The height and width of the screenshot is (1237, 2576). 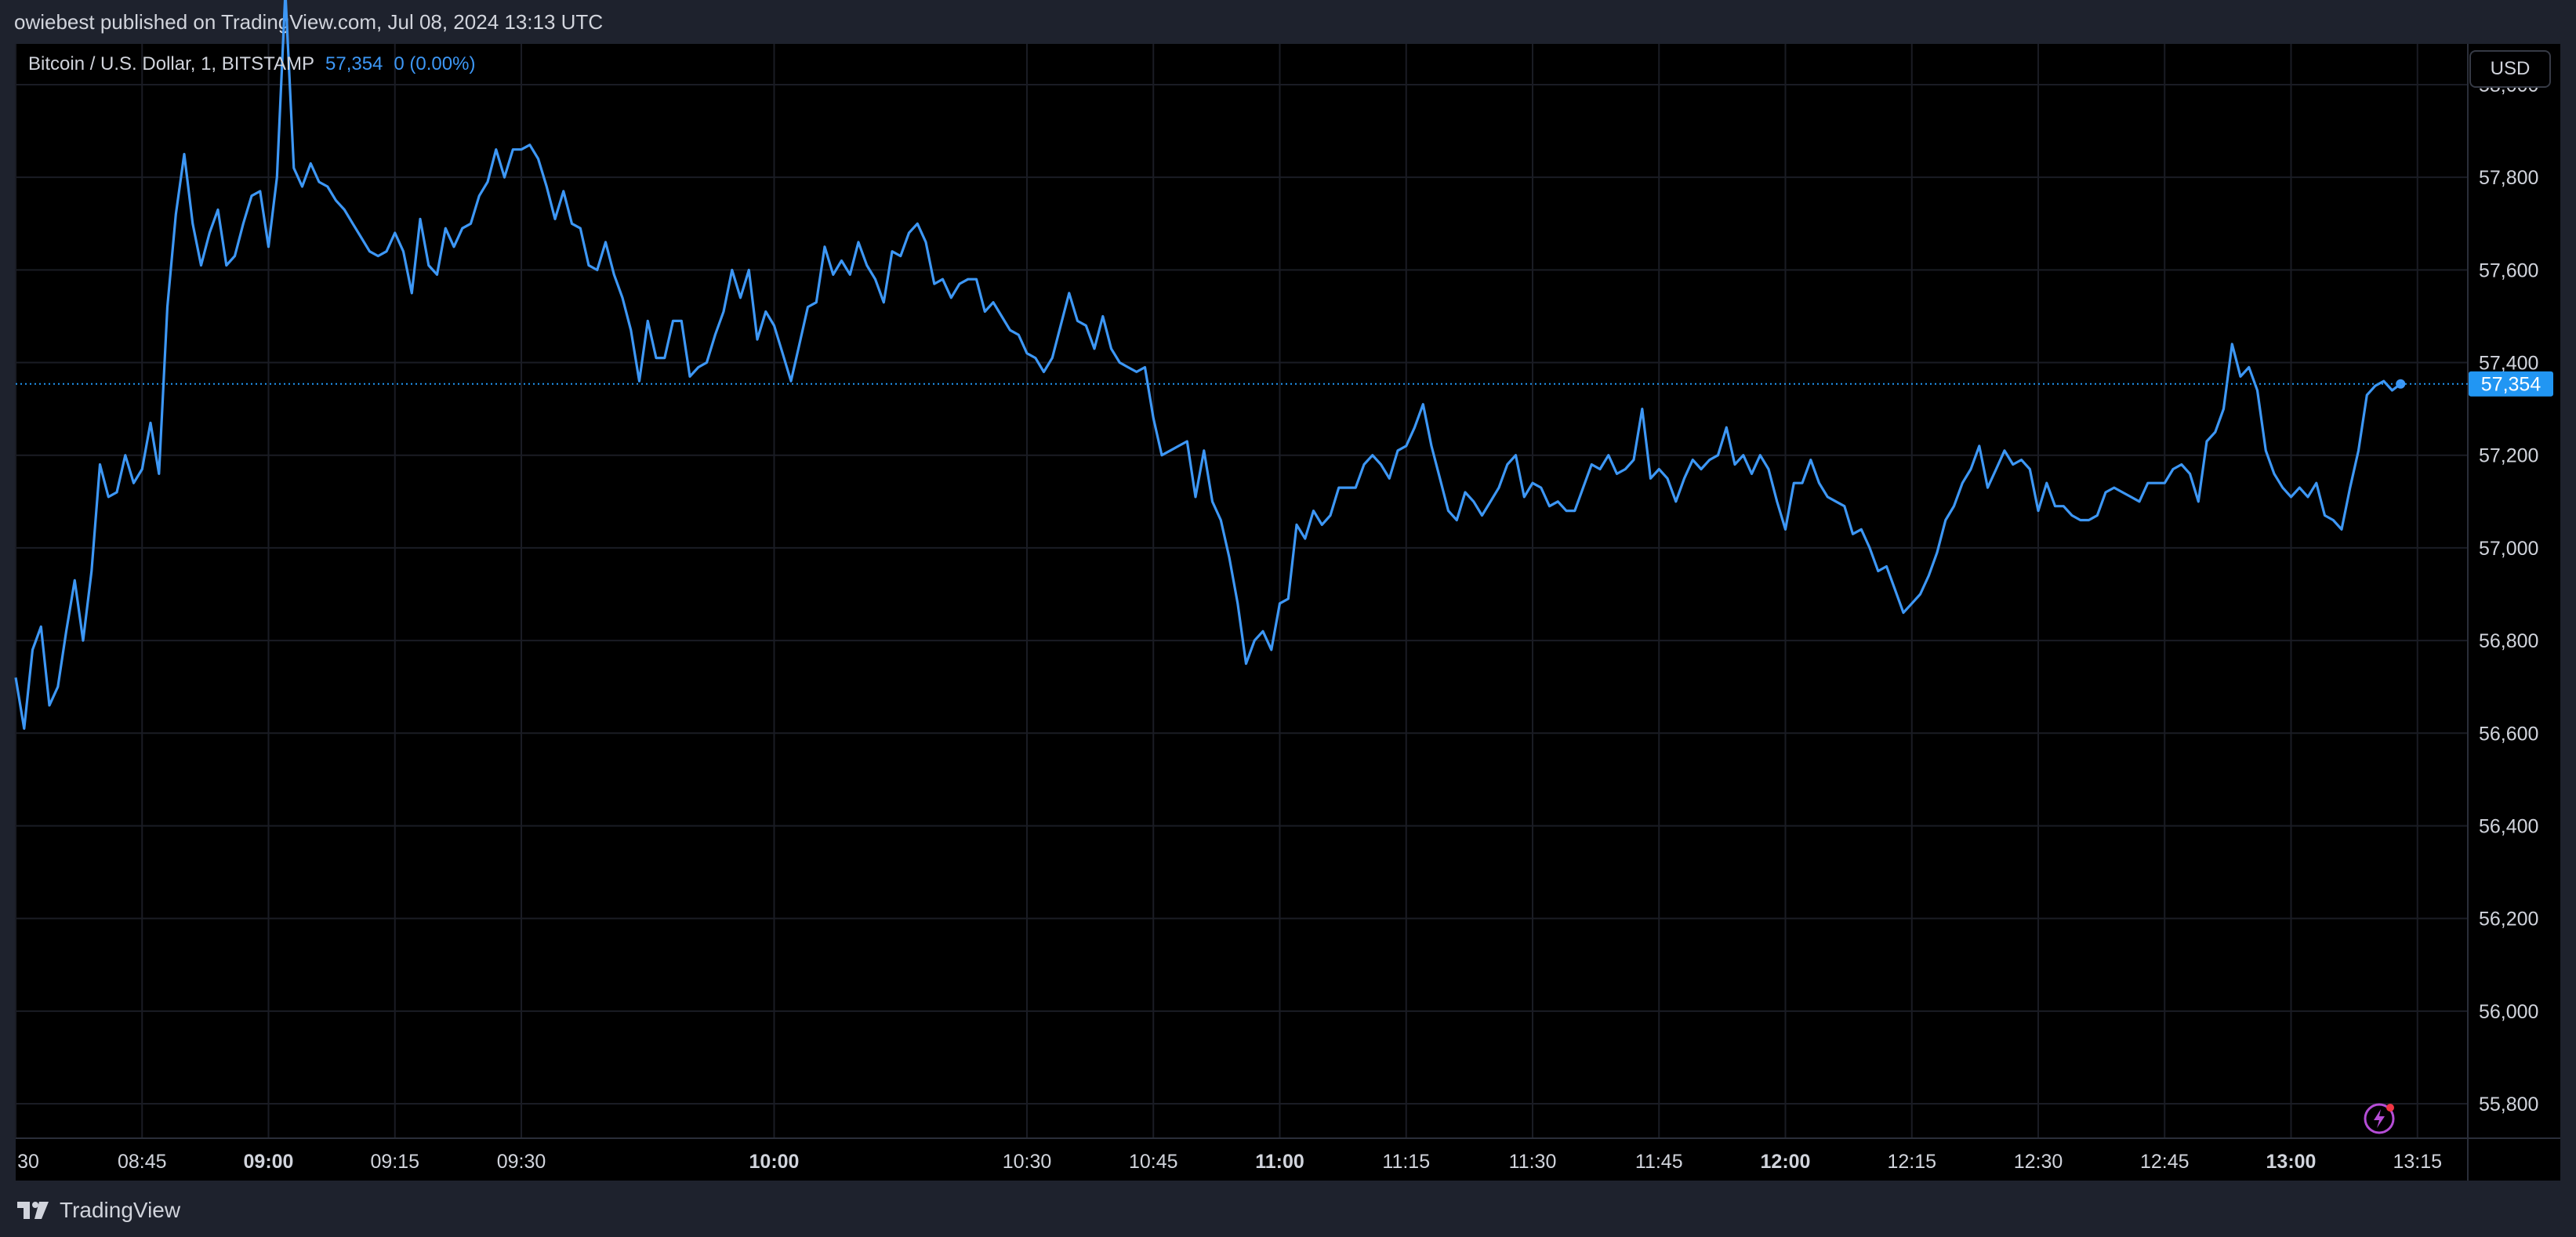 What do you see at coordinates (171, 64) in the screenshot?
I see `symbol-name: Bitcoin / U.S. Dollar, 1, BITSTAMP` at bounding box center [171, 64].